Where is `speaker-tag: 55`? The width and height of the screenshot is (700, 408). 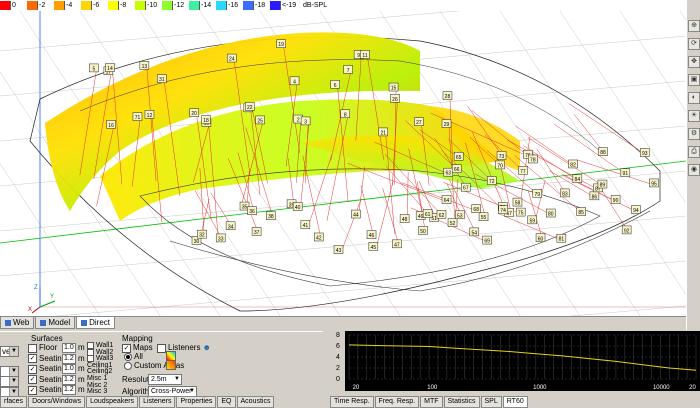
speaker-tag: 55 is located at coordinates (483, 217).